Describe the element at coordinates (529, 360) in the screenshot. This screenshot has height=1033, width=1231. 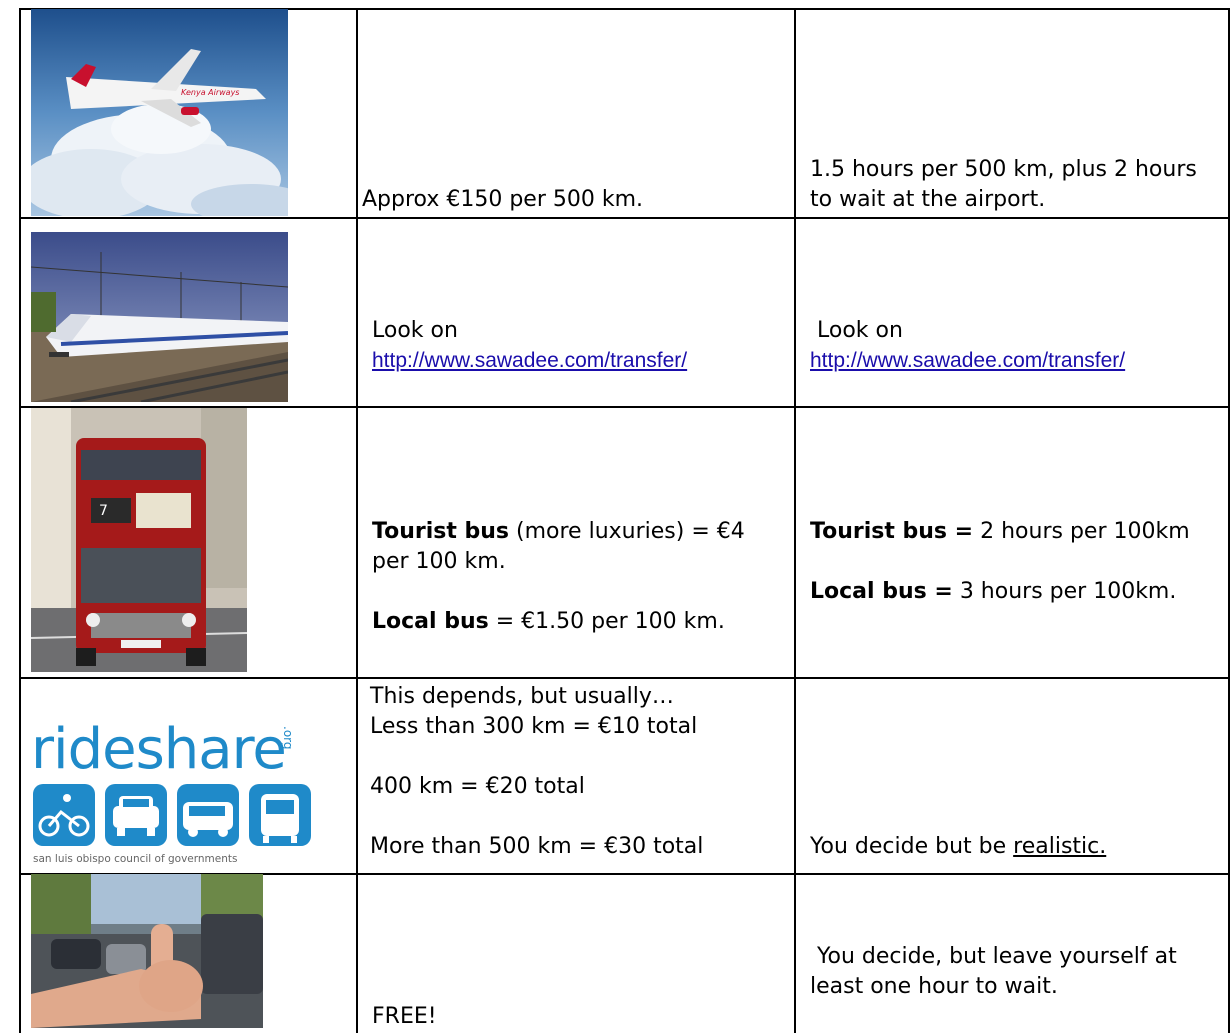
I see `train-cost-link: http://www.sawadee.com/transfer/` at that location.